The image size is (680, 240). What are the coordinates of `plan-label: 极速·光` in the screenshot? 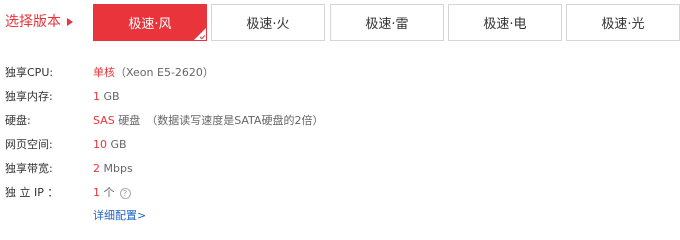 It's located at (623, 24).